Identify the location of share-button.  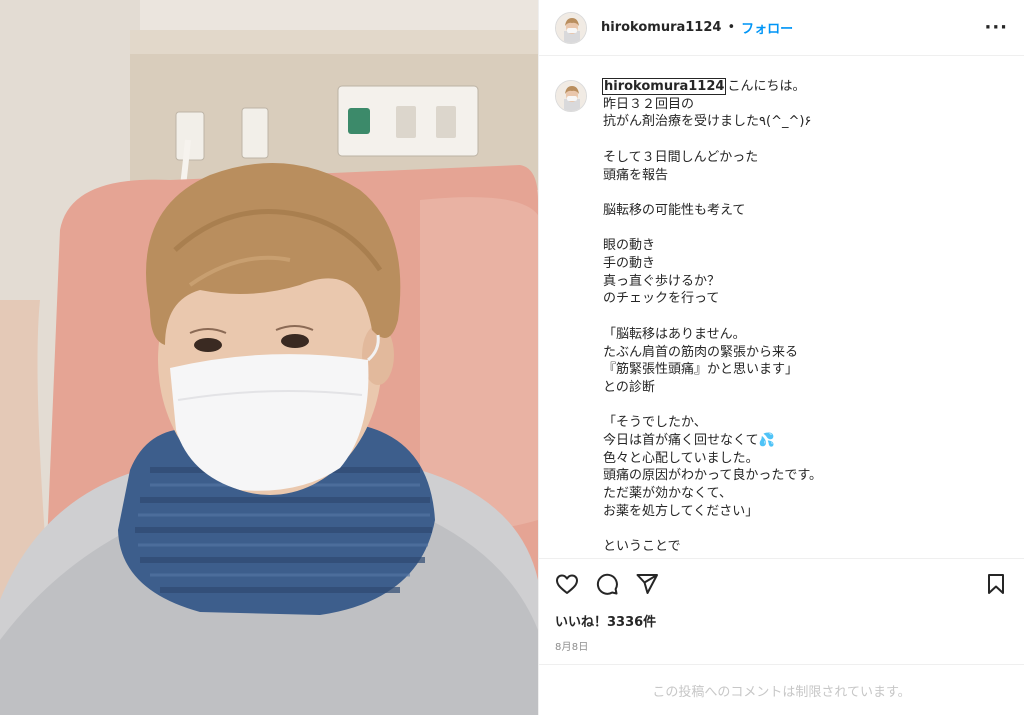
(655, 584).